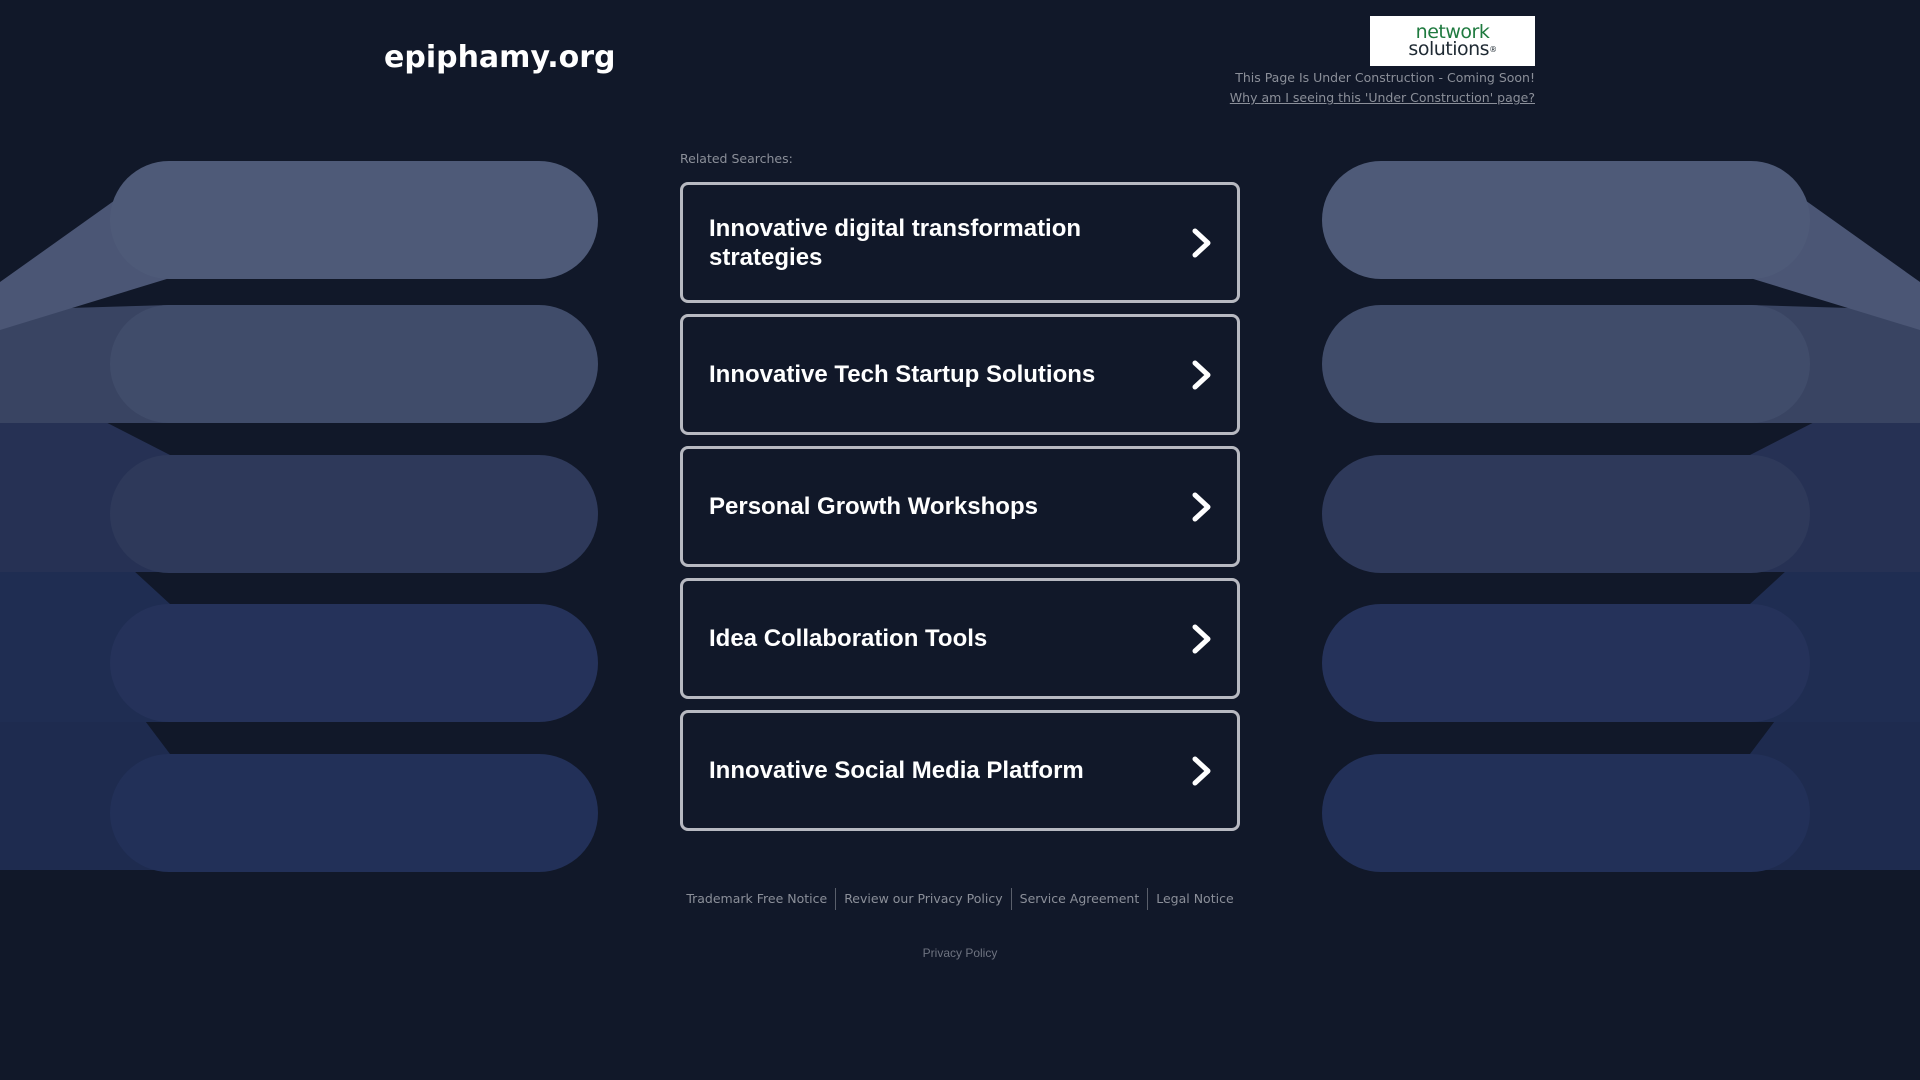 The height and width of the screenshot is (1080, 1920). I want to click on privacy-policy-link: Privacy Policy, so click(960, 953).